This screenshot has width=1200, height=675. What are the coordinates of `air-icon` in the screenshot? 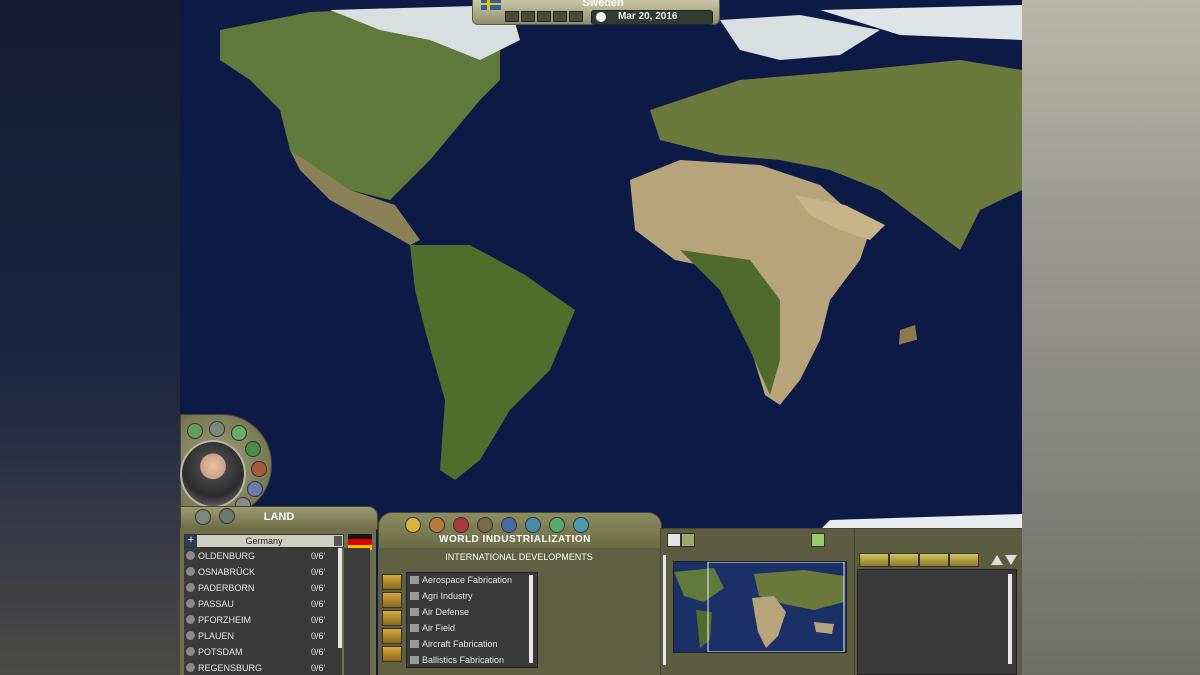 It's located at (239, 433).